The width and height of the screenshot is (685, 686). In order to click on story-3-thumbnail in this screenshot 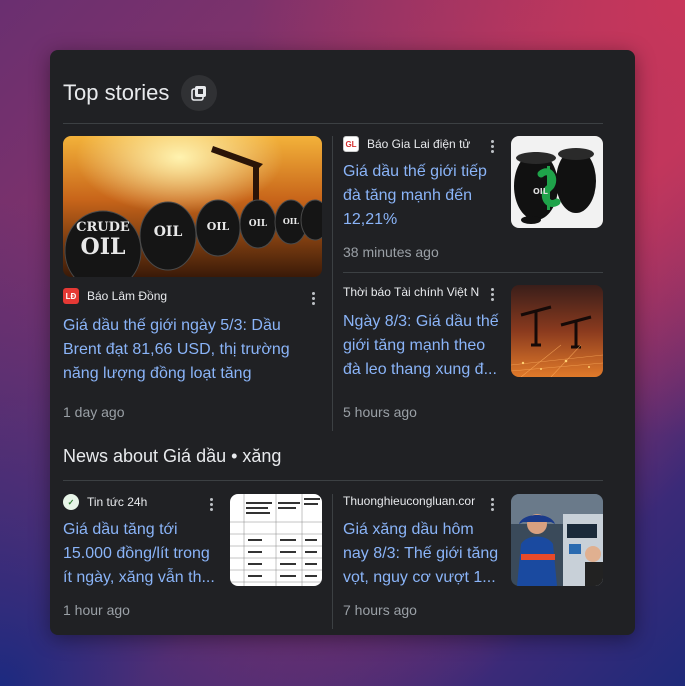, I will do `click(557, 331)`.